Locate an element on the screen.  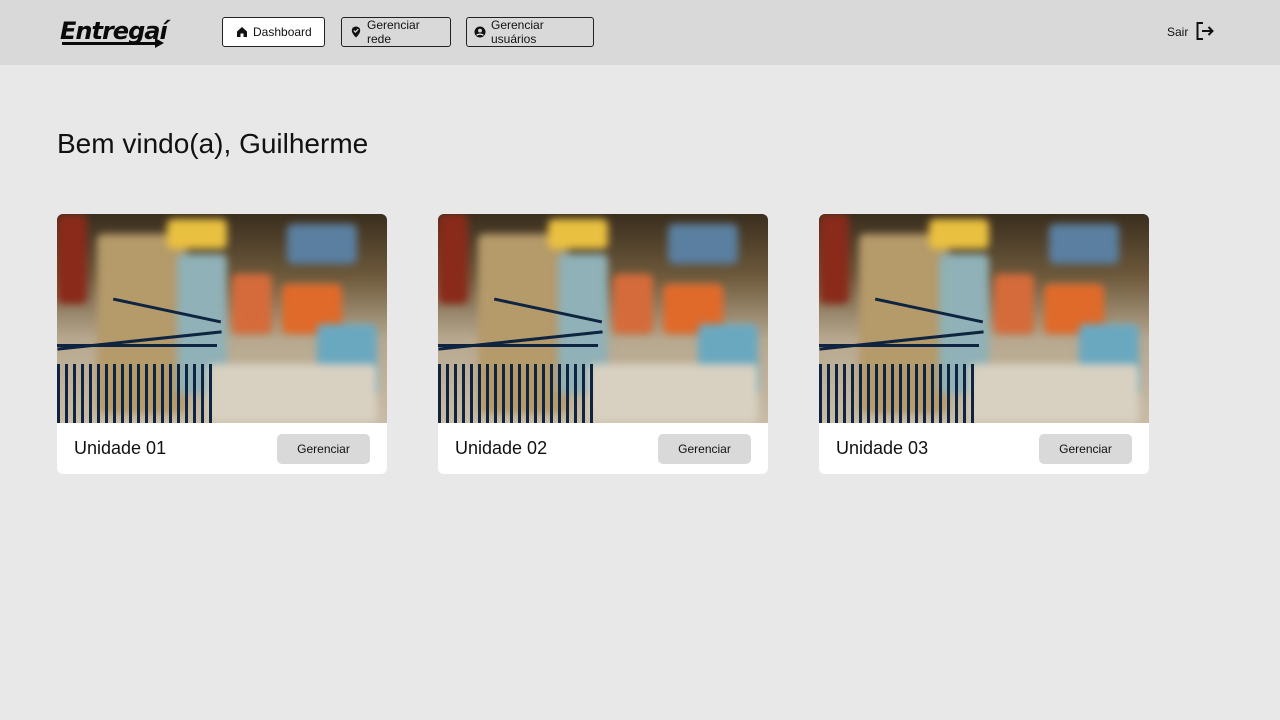
unit-card: Unidade 03 Gerenciar is located at coordinates (984, 344).